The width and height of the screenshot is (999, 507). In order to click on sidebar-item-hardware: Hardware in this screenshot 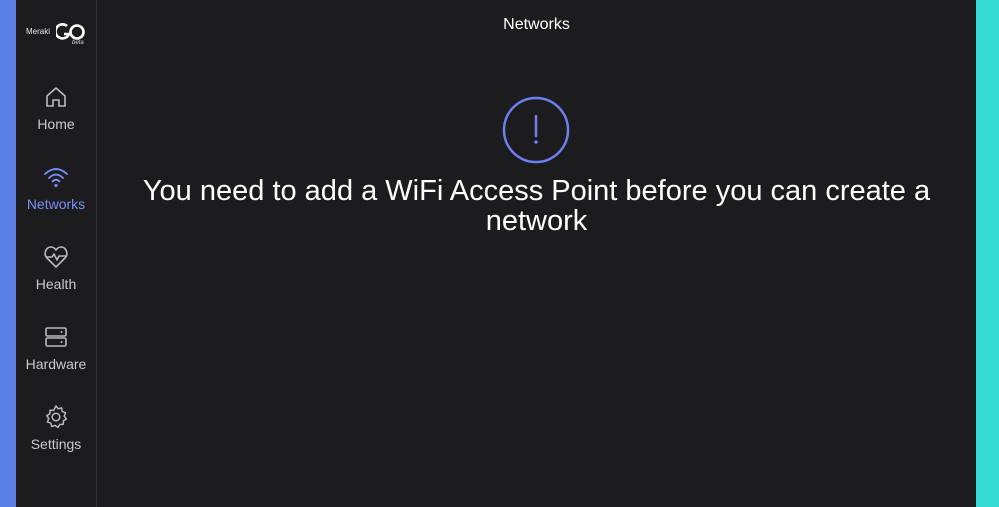, I will do `click(56, 352)`.